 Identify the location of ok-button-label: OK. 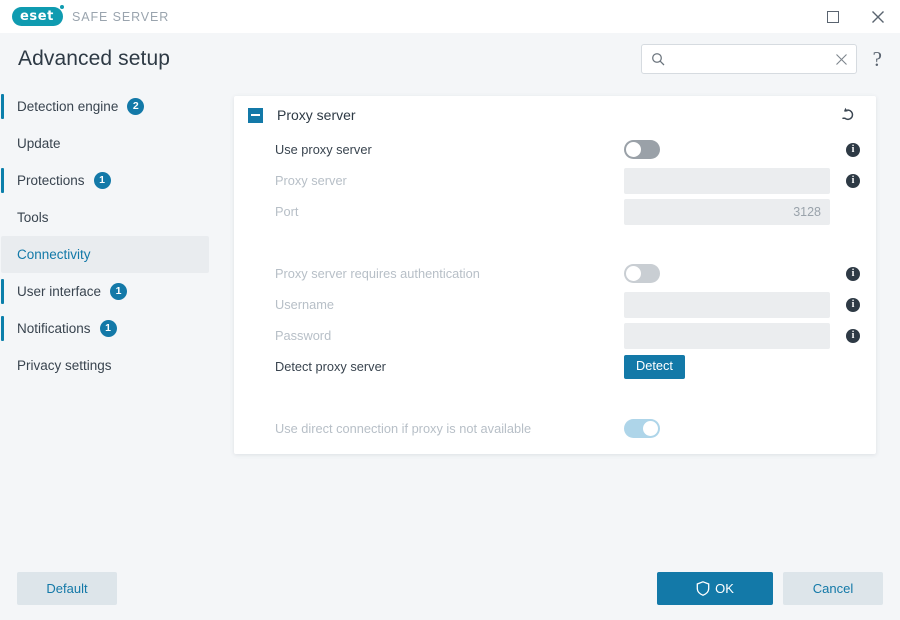
(724, 588).